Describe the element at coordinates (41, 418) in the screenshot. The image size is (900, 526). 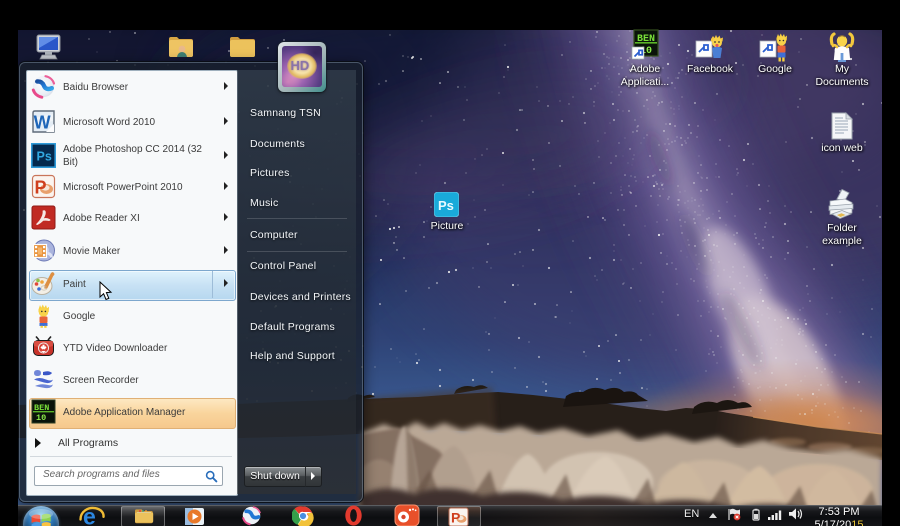
I see `svg-text: 10` at that location.